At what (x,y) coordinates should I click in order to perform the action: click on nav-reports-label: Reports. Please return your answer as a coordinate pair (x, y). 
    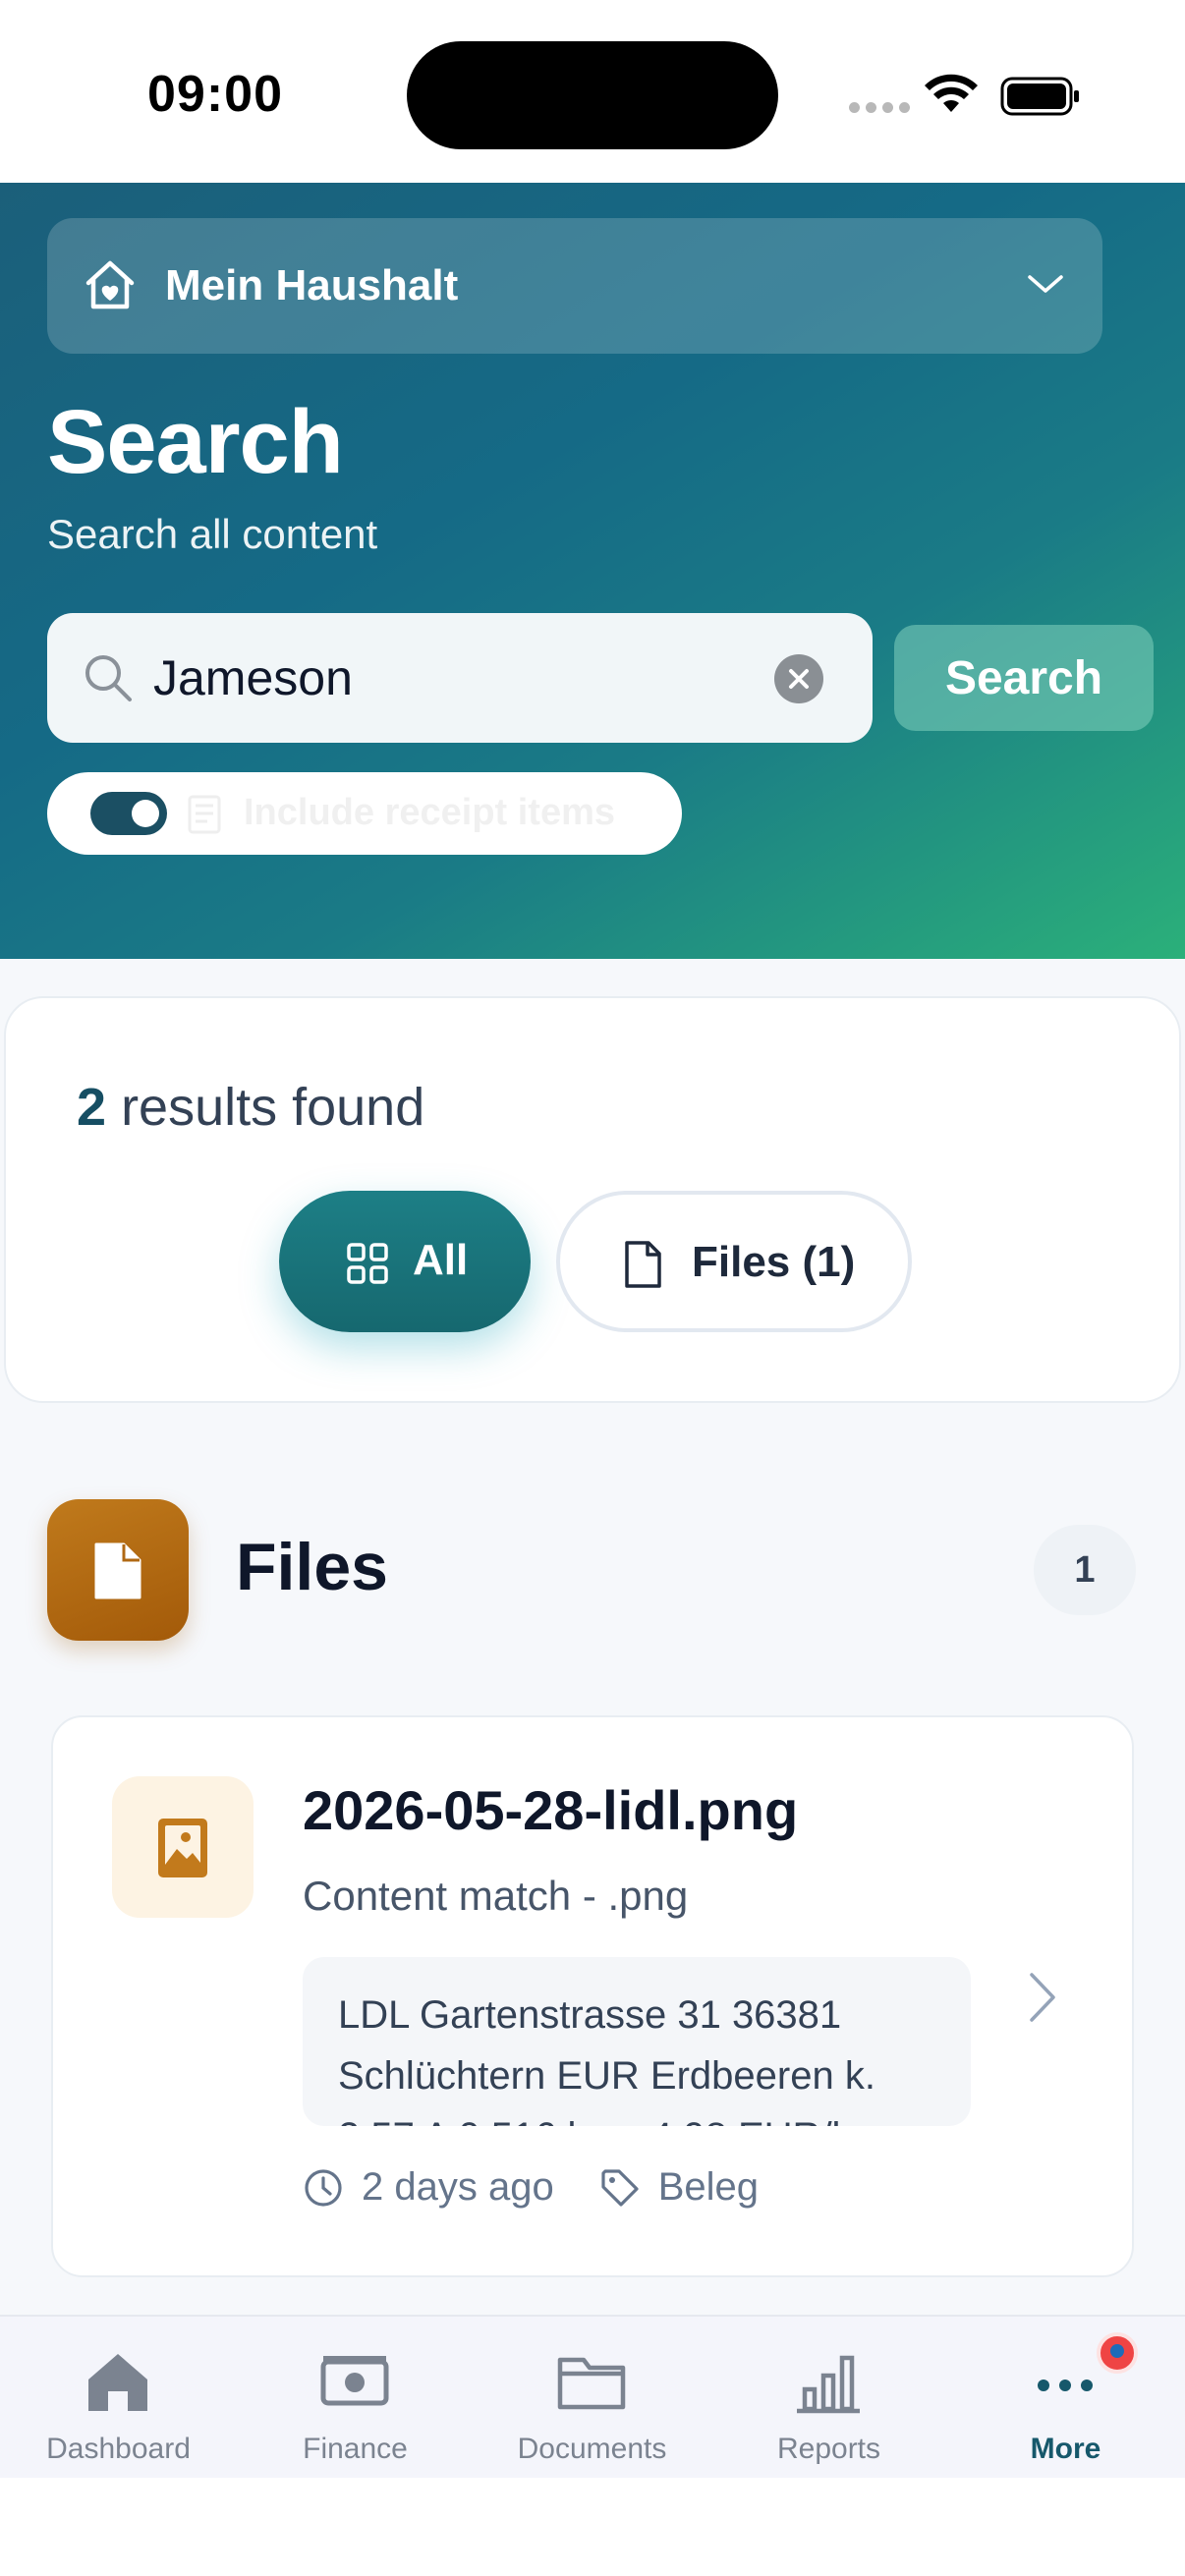
    Looking at the image, I should click on (829, 2449).